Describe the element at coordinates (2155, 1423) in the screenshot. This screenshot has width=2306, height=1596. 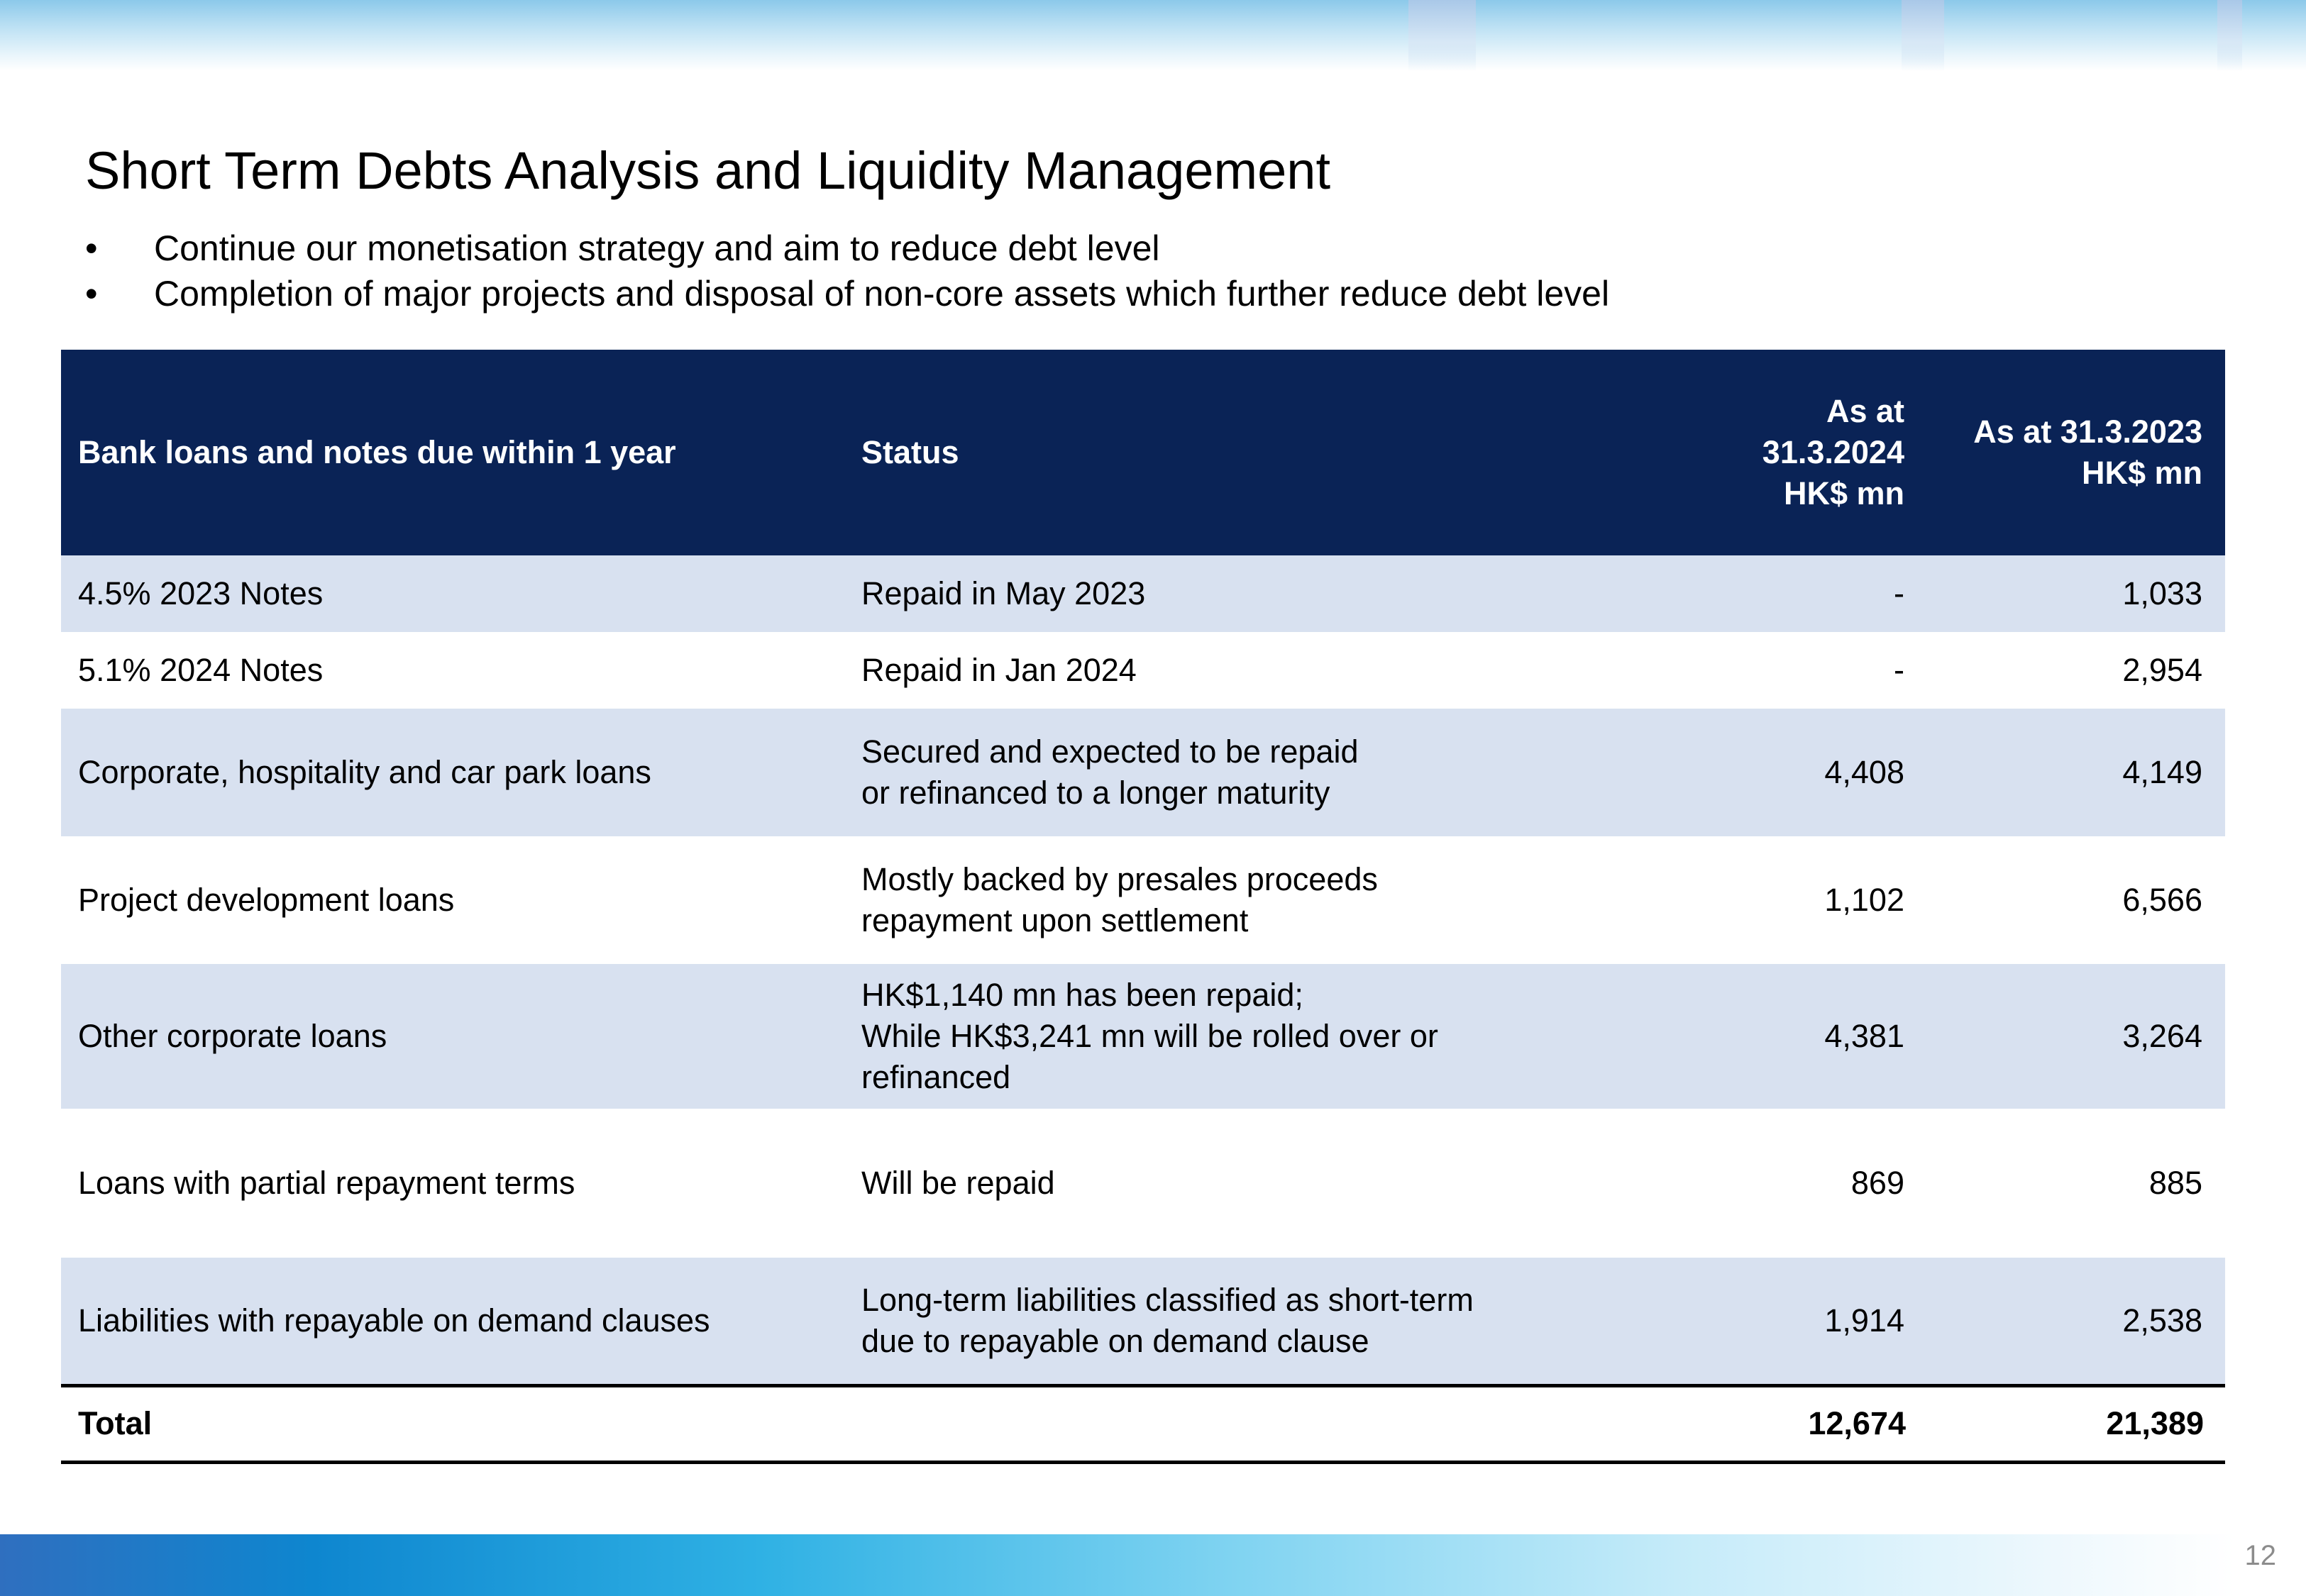
I see `total-value-2023: 21,389` at that location.